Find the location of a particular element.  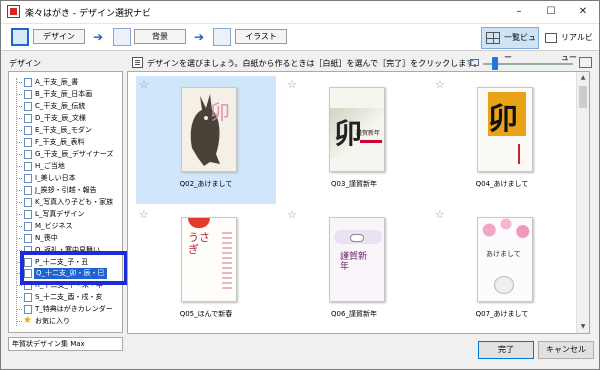

design-sub-text: 謹賀新年 is located at coordinates (368, 133).